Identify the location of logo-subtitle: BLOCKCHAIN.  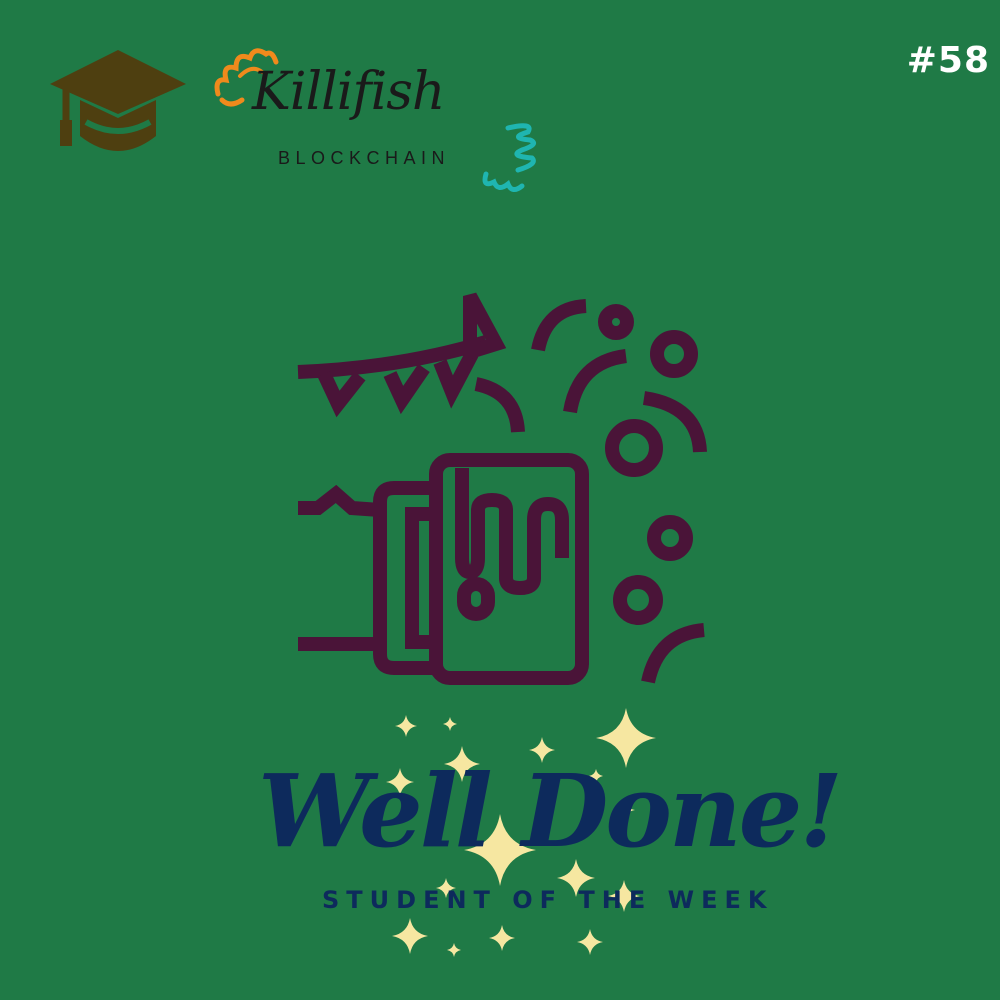
(364, 158).